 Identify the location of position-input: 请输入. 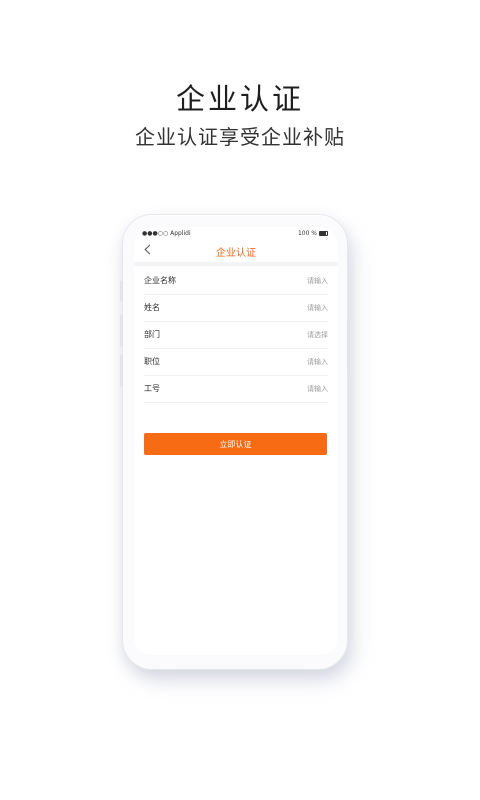
(317, 362).